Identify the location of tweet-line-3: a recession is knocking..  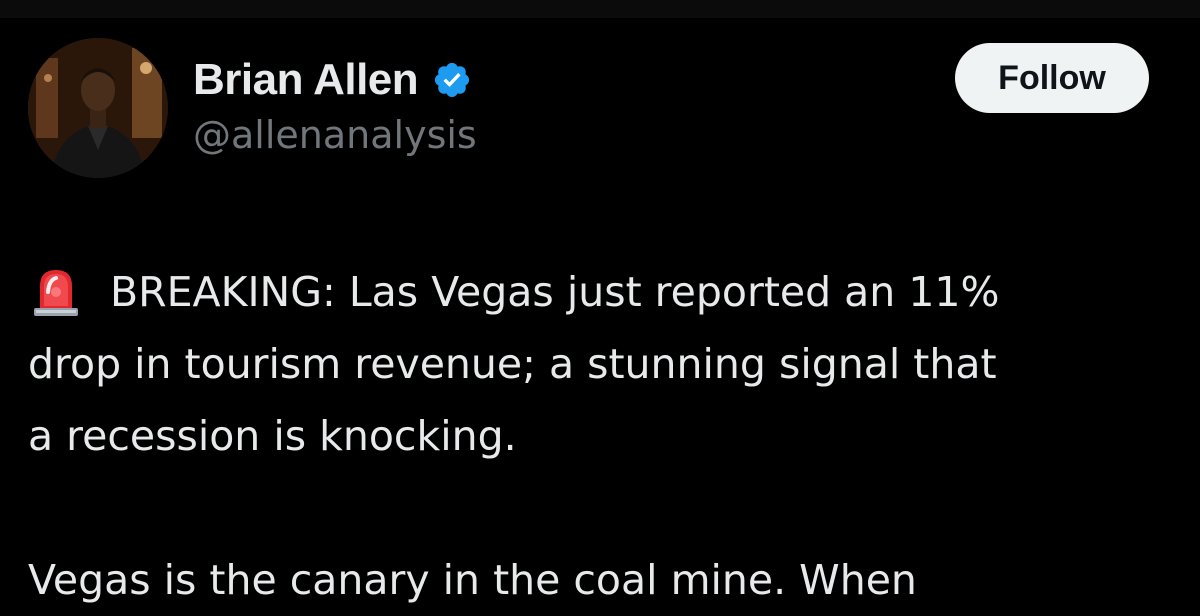
(272, 436).